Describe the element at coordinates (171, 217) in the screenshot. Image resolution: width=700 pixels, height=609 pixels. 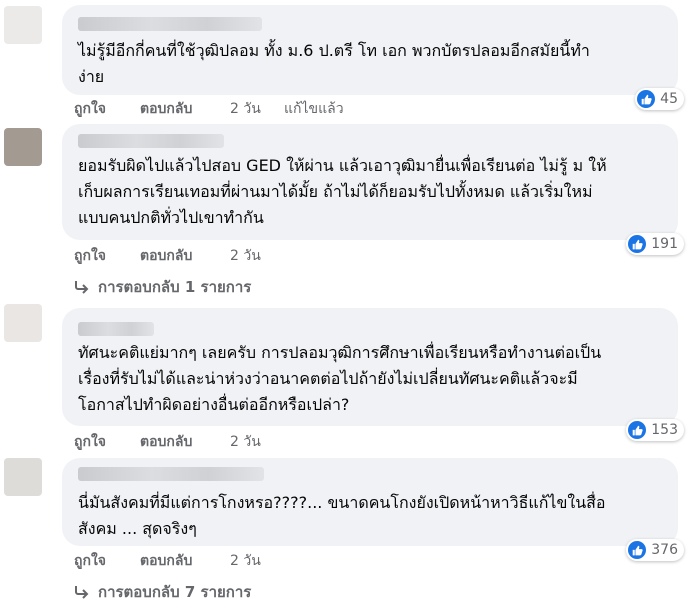
I see `comment-line: แบบคนปกติทั่วไปเขาทำกัน` at that location.